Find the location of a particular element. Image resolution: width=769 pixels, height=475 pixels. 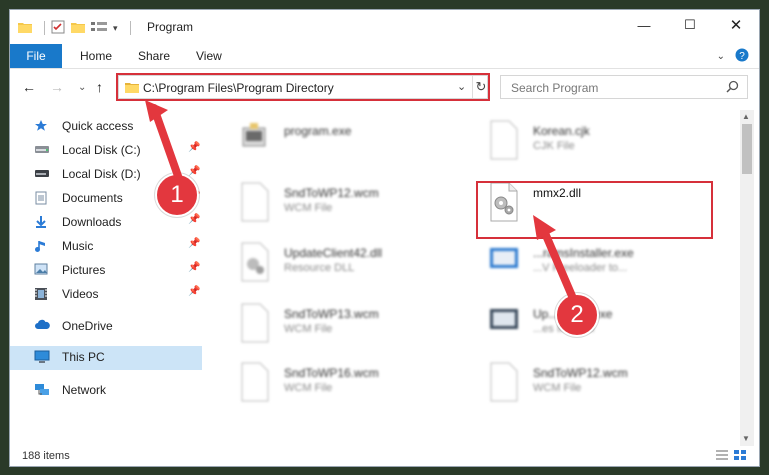

arrow-1-shaft is located at coordinates (166, 142).